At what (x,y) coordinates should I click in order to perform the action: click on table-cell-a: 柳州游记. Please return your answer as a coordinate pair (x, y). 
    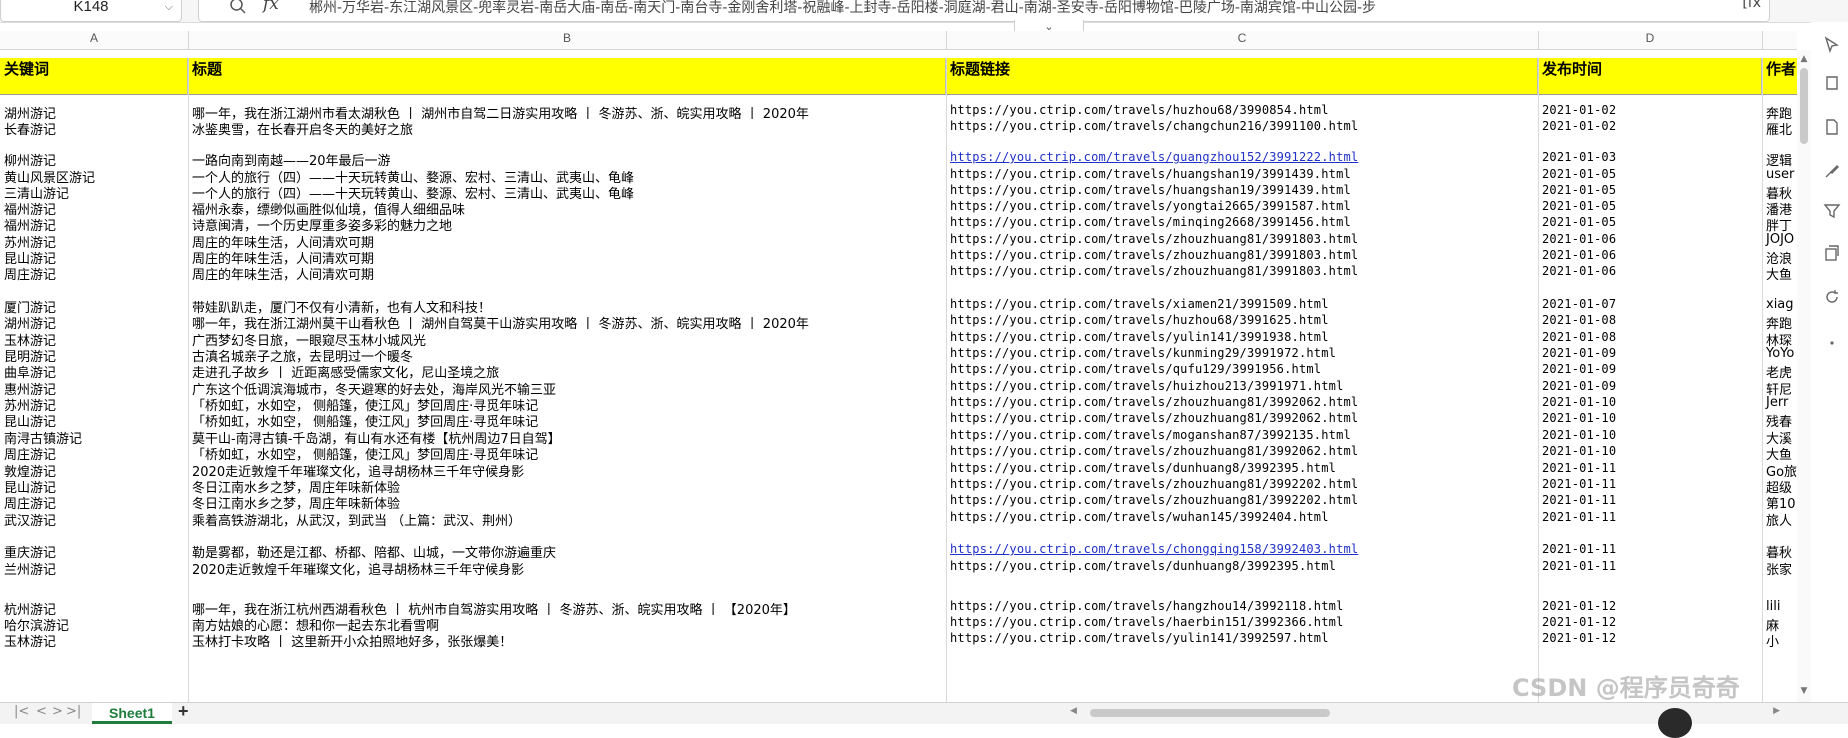
    Looking at the image, I should click on (94, 159).